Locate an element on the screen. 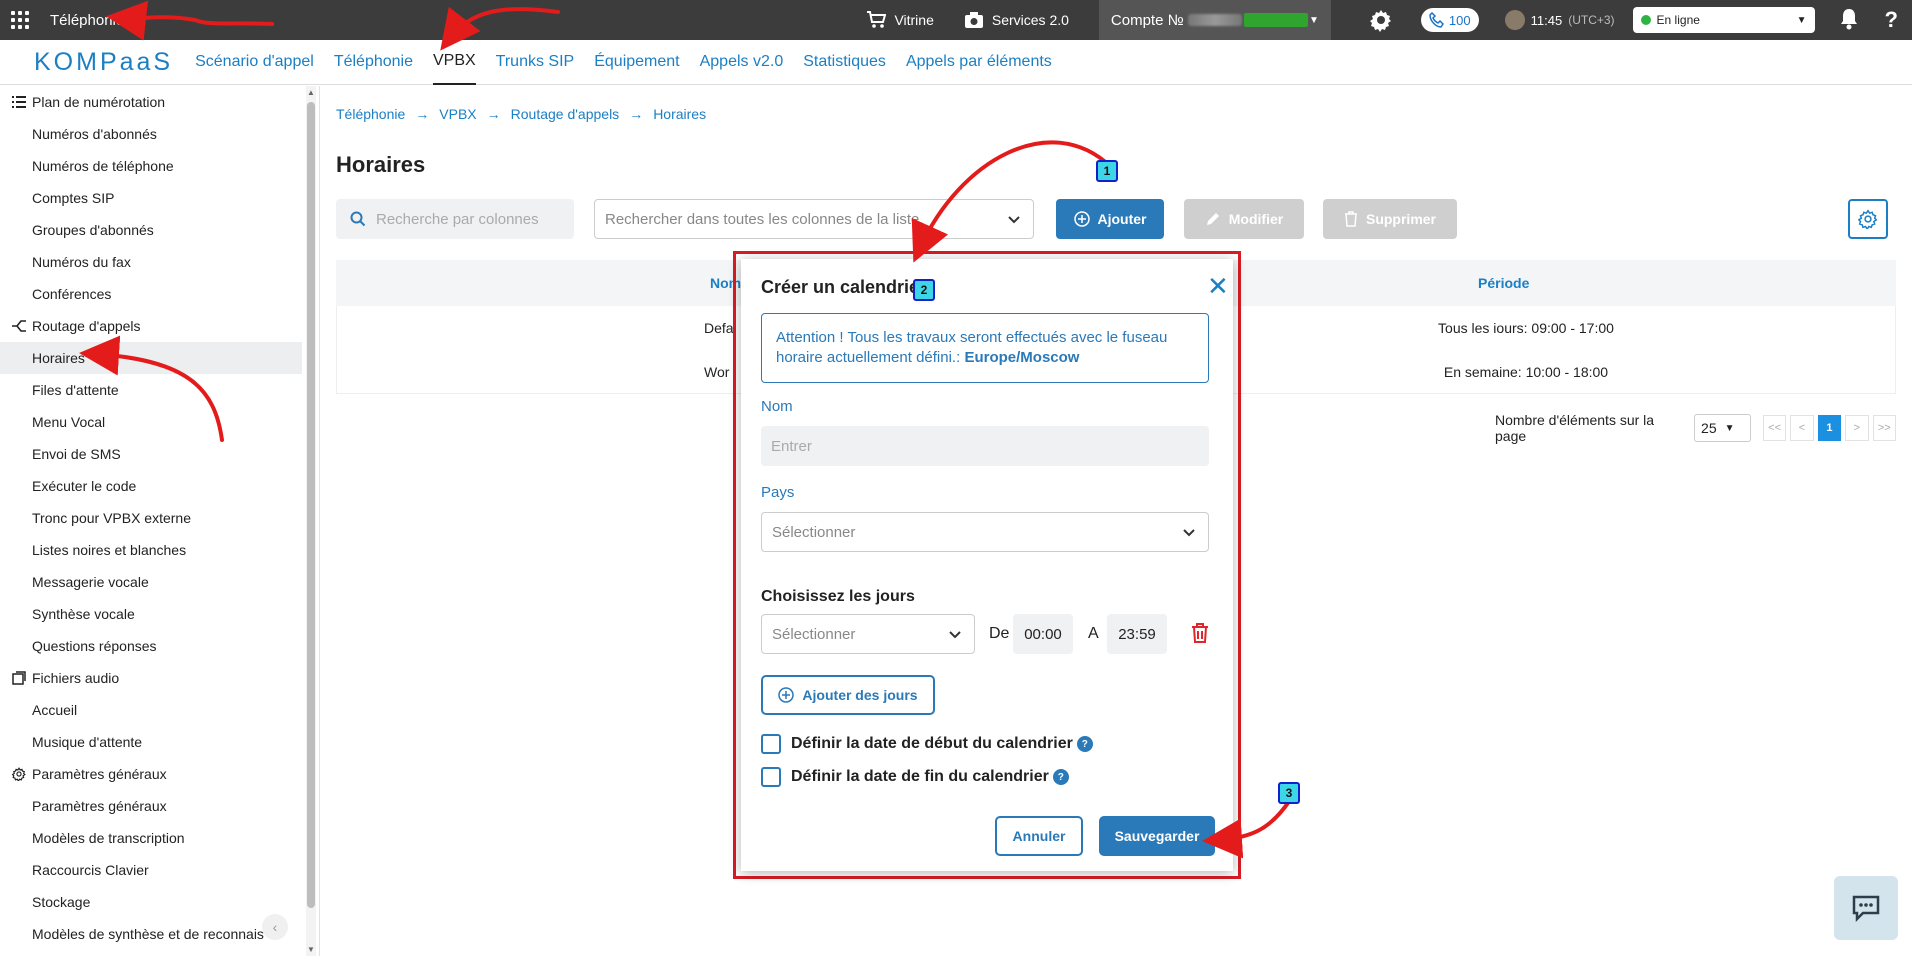 This screenshot has width=1912, height=956. close-icon: ✕ is located at coordinates (1218, 286).